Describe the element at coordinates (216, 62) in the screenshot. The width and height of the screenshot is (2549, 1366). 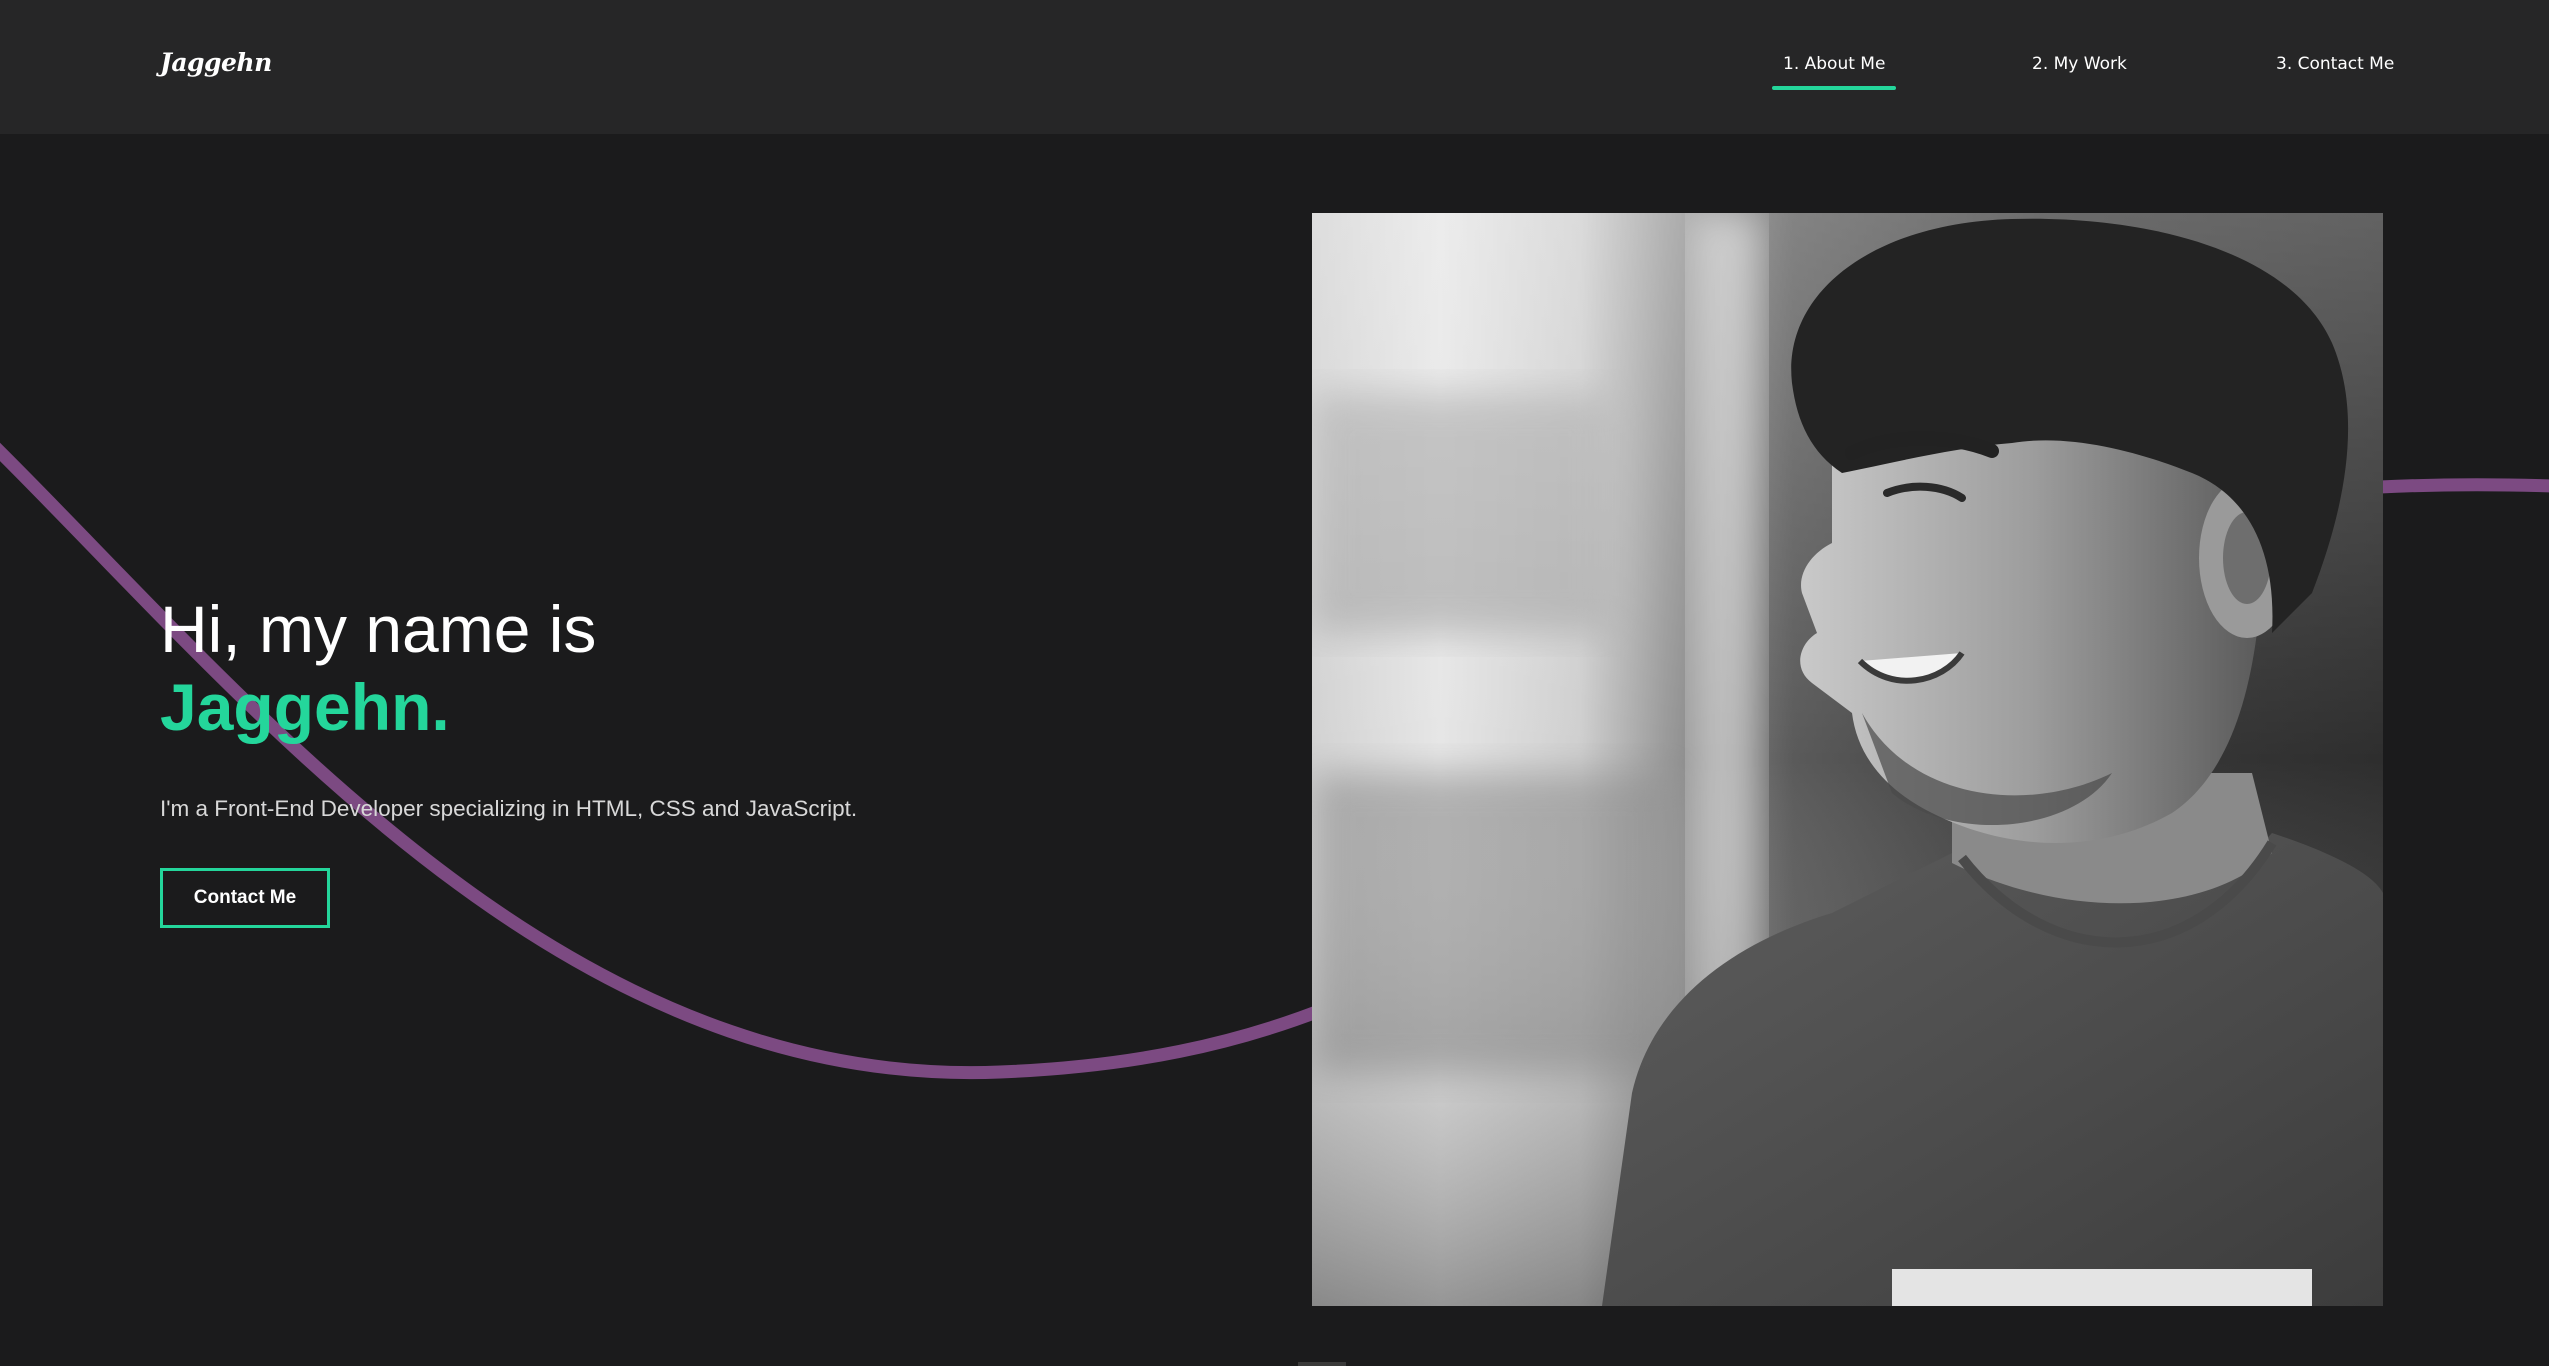
I see `site-logo: Jaggehn` at that location.